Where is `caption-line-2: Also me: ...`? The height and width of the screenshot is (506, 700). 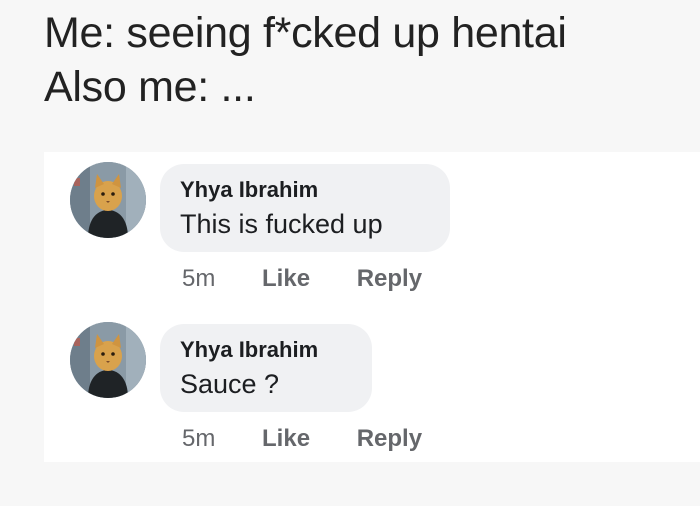 caption-line-2: Also me: ... is located at coordinates (150, 87).